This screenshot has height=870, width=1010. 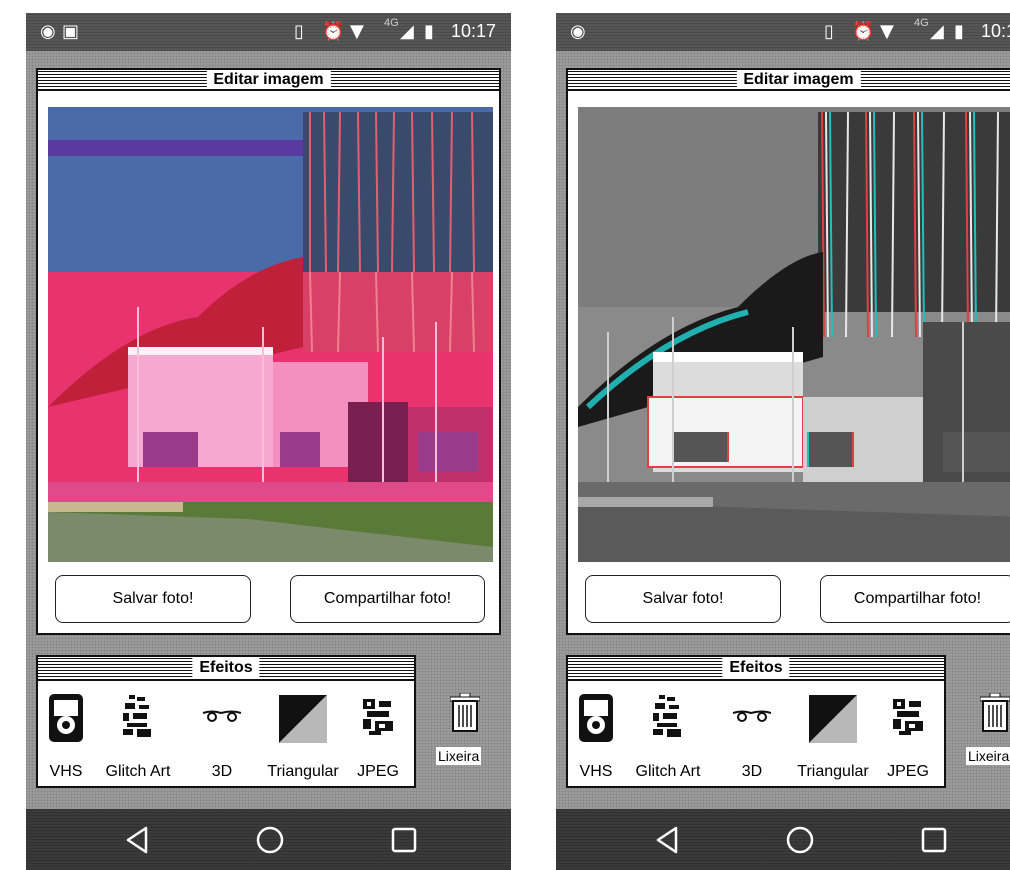 I want to click on image-icon: ▣, so click(x=71, y=31).